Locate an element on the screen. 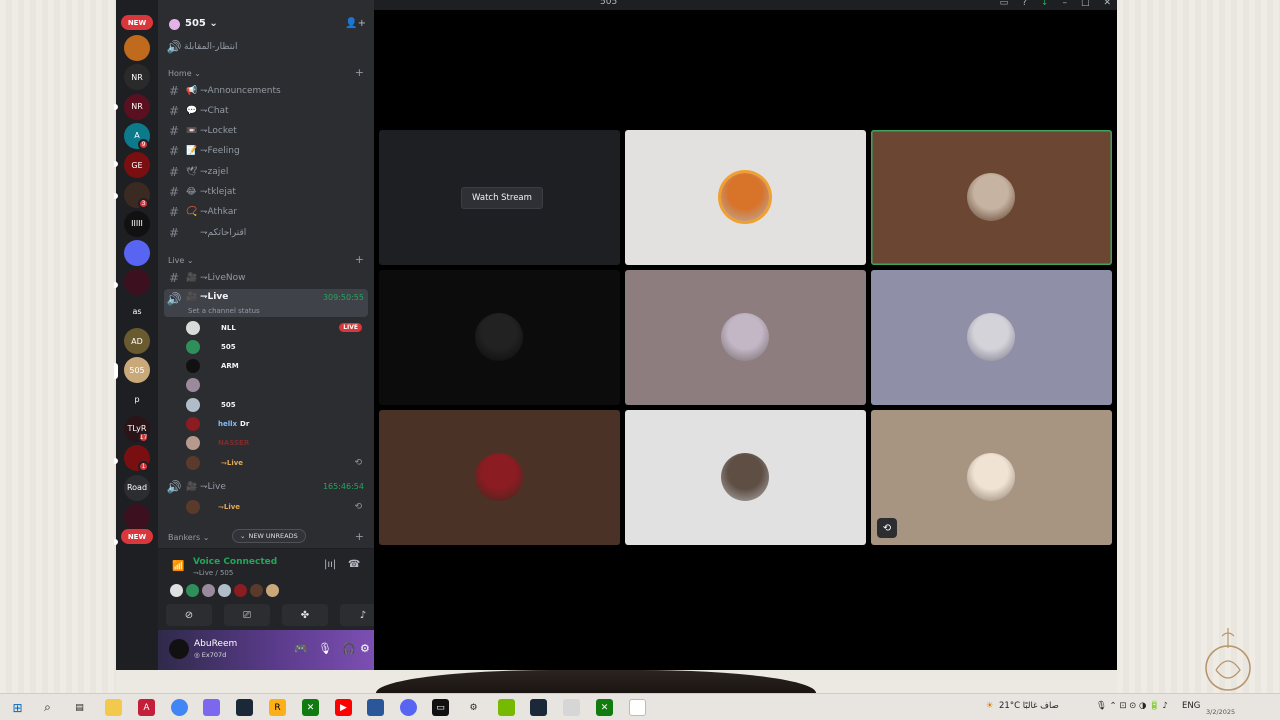 Image resolution: width=1280 pixels, height=720 pixels. username: AbuReem is located at coordinates (215, 644).